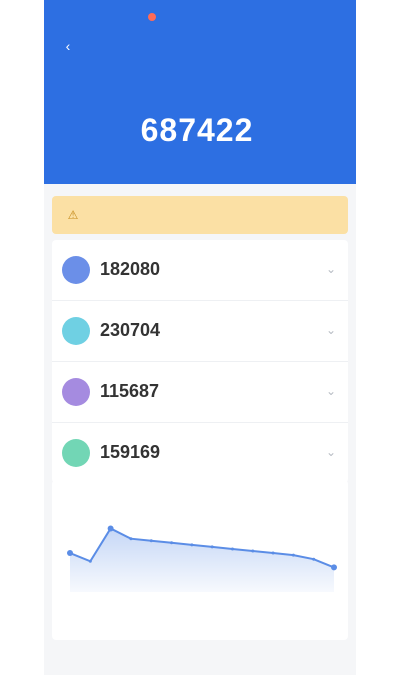 The width and height of the screenshot is (409, 675). I want to click on score-row-cpu: 182080 ⌄, so click(200, 270).